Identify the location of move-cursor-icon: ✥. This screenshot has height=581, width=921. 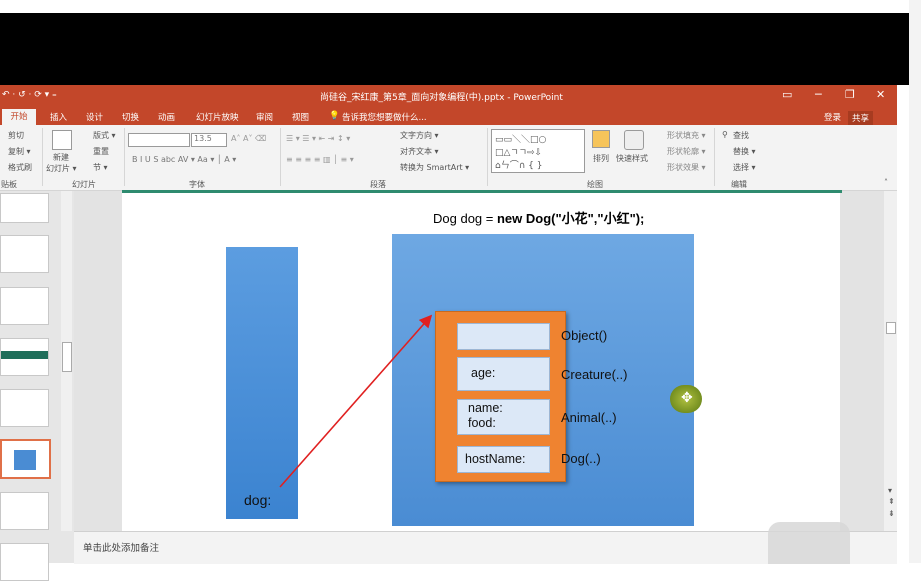
(687, 398).